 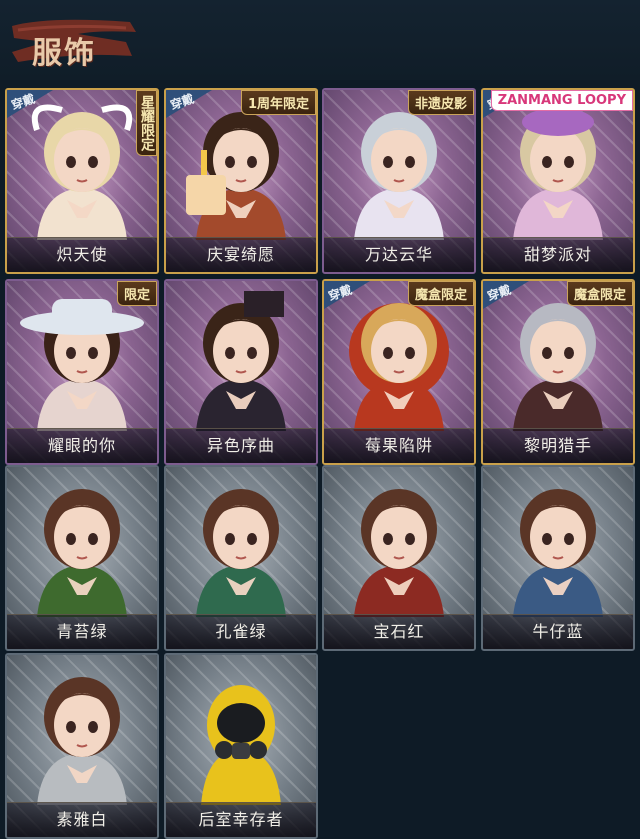 What do you see at coordinates (558, 372) in the screenshot?
I see `costume-card: 黎明猎手 穿戴 魔盒限定` at bounding box center [558, 372].